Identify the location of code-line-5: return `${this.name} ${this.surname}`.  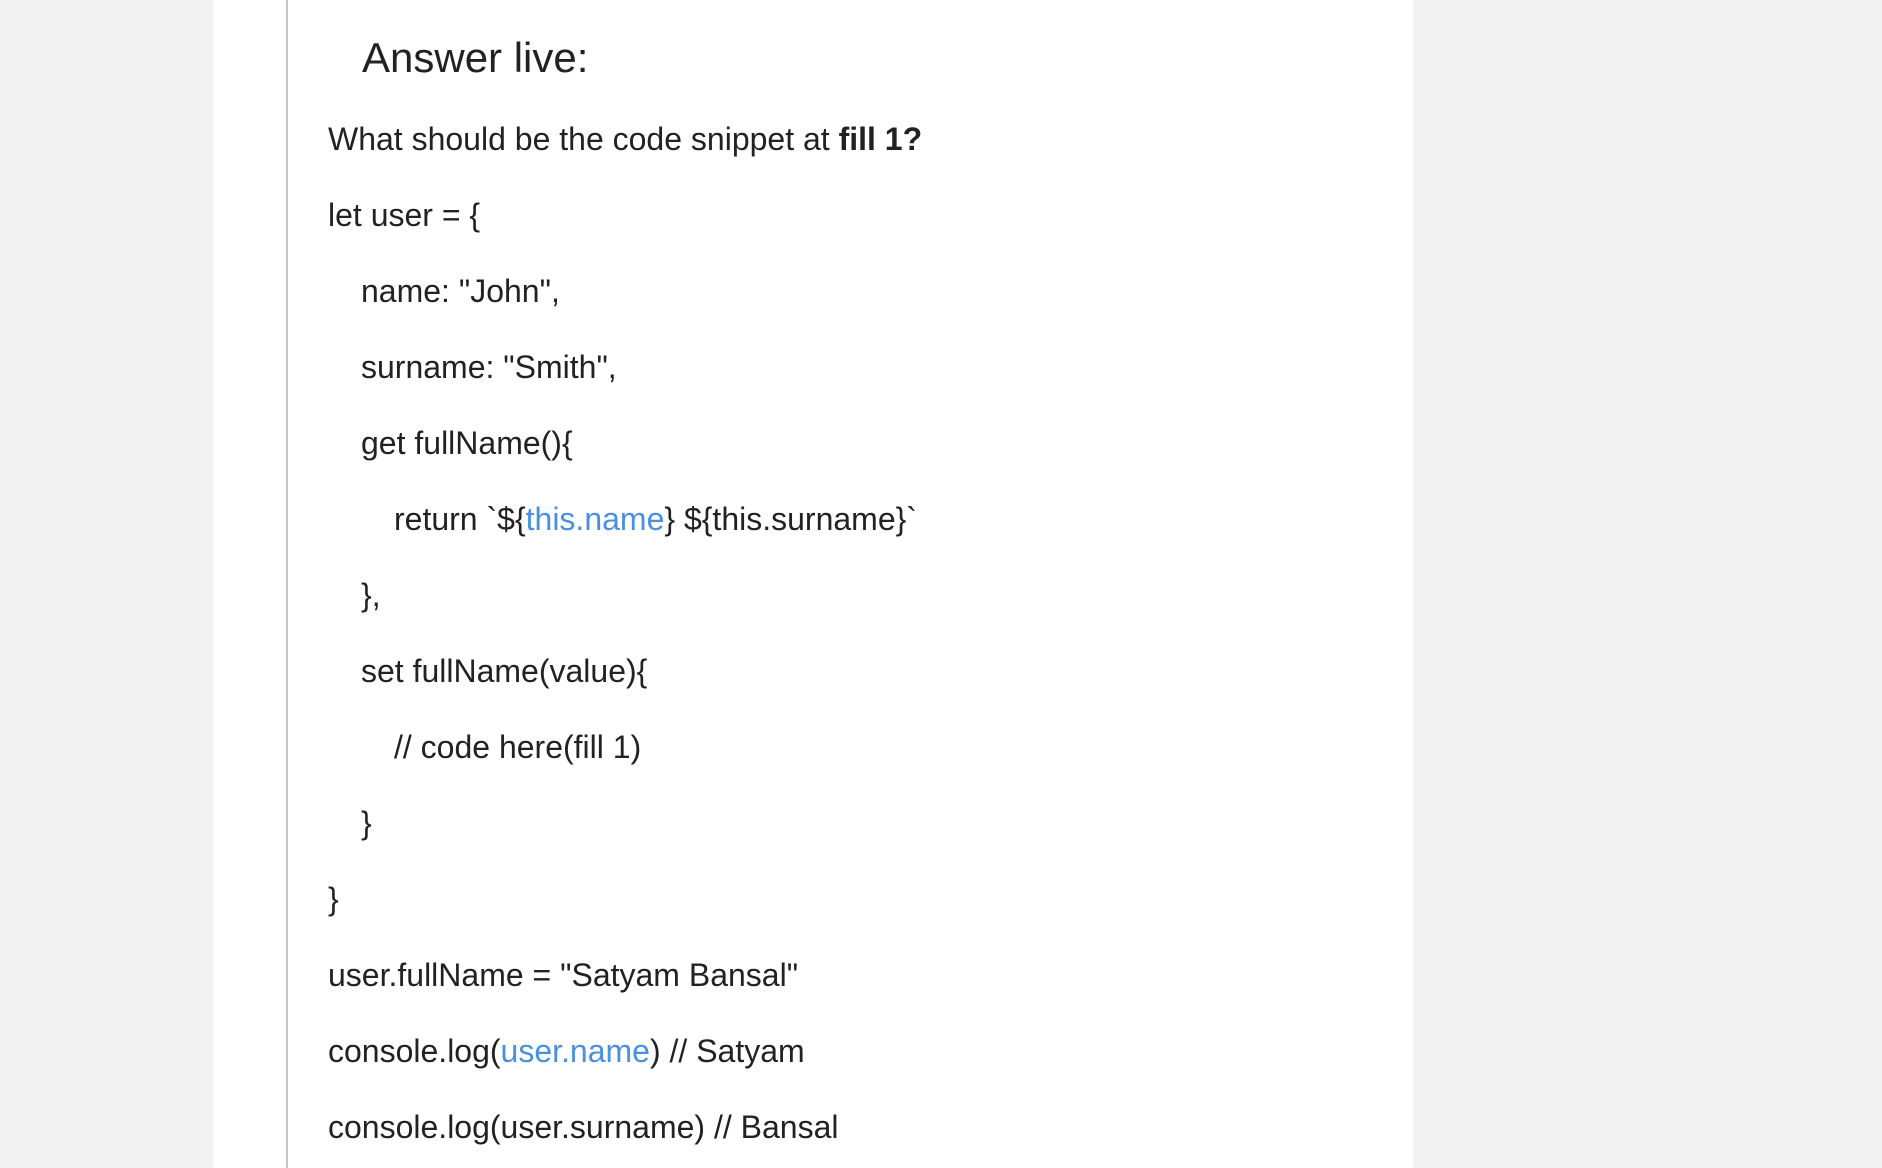
(655, 519).